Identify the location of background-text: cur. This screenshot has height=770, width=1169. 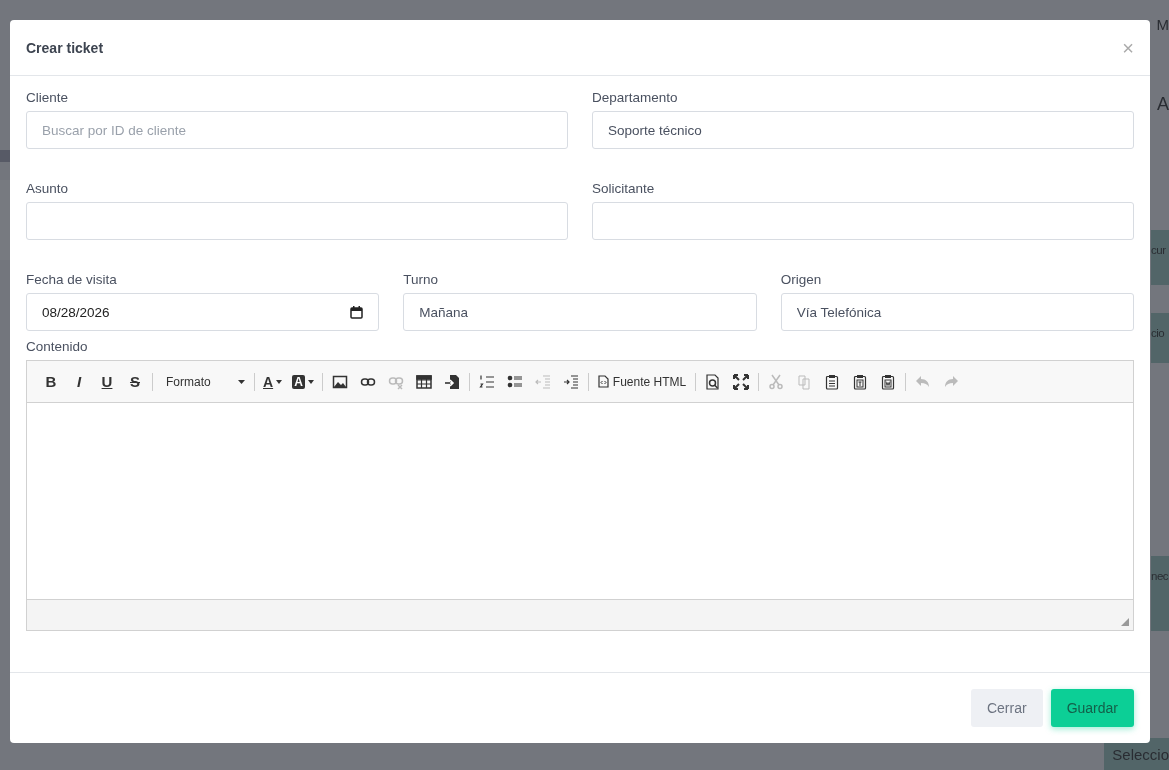
(1160, 257).